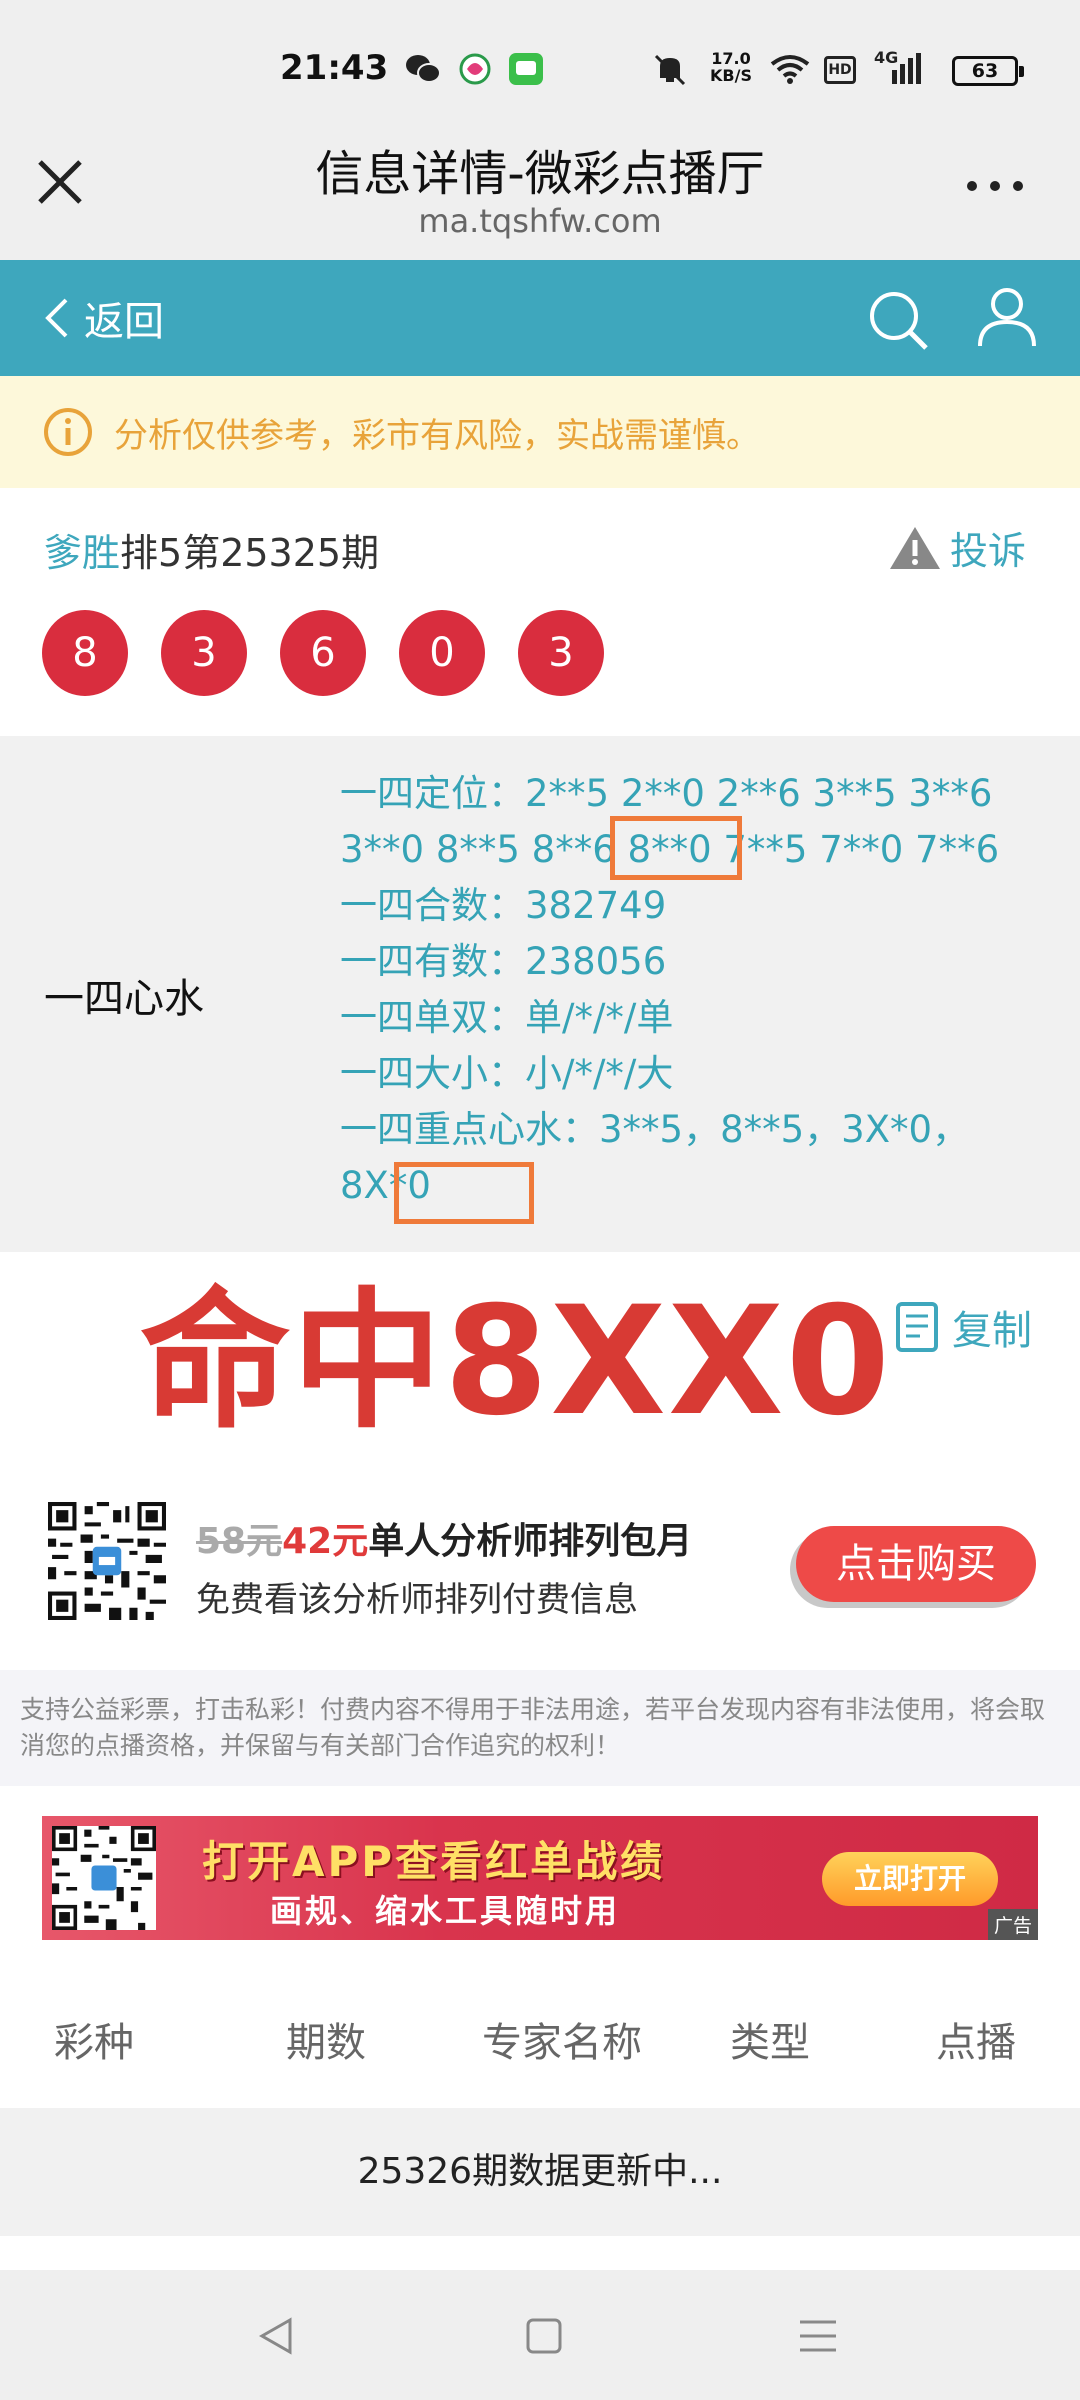 This screenshot has width=1080, height=2400. I want to click on package-title: 58元42元单人分析师排列包月, so click(444, 1538).